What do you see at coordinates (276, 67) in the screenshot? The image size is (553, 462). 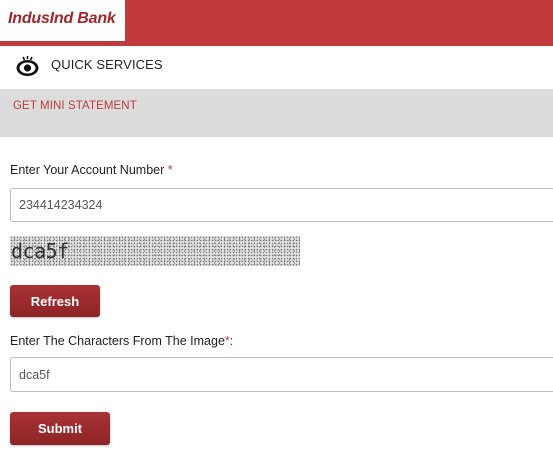 I see `quick-services-bar: QUICK SERVICES` at bounding box center [276, 67].